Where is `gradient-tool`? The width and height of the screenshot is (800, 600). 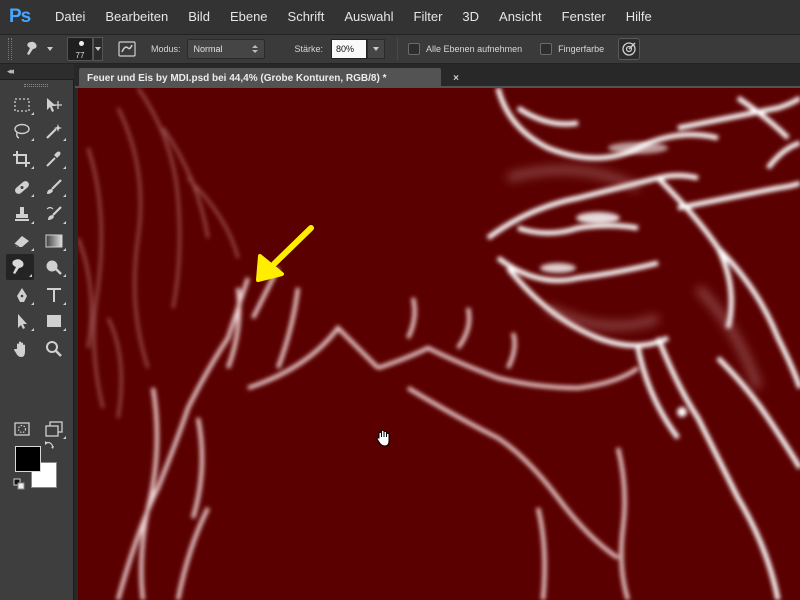 gradient-tool is located at coordinates (54, 241).